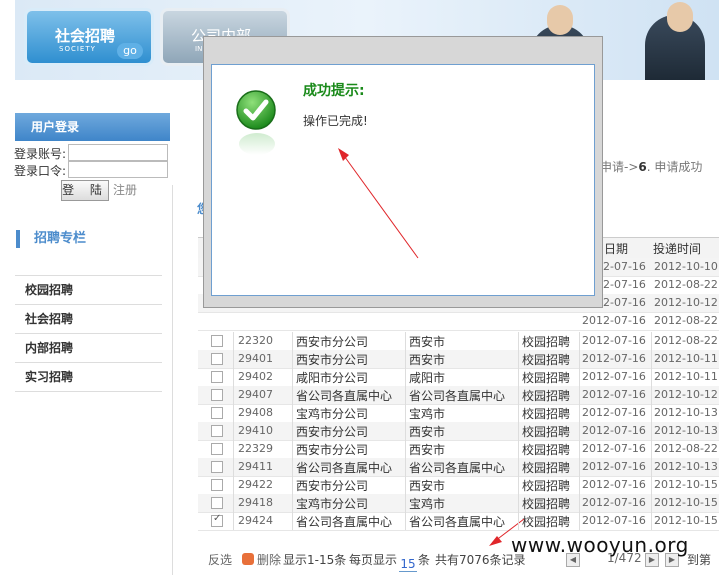 The height and width of the screenshot is (575, 719). I want to click on table-row: 22329 西安市分公司 西安市 校园招聘 2012-07-16 2012-08-22, so click(458, 449).